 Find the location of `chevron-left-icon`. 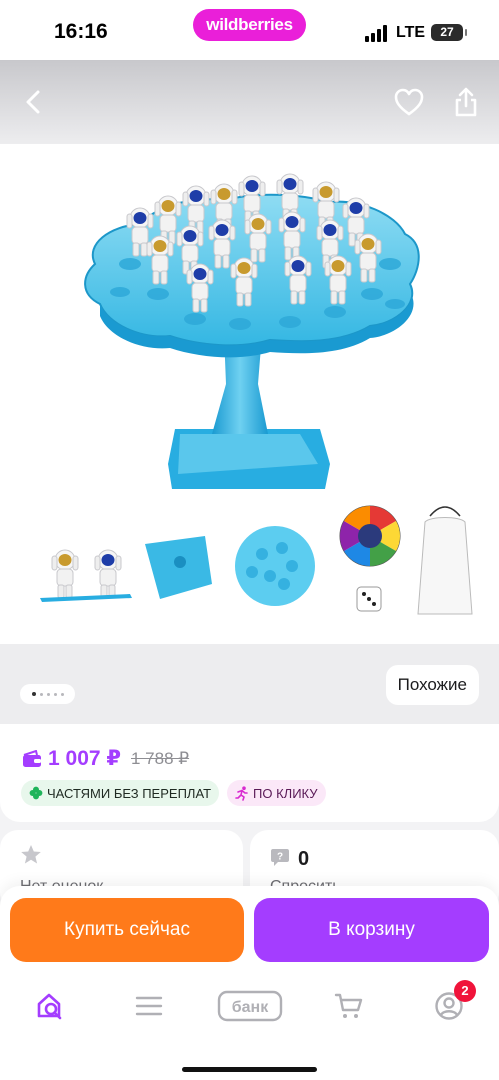

chevron-left-icon is located at coordinates (33, 102).